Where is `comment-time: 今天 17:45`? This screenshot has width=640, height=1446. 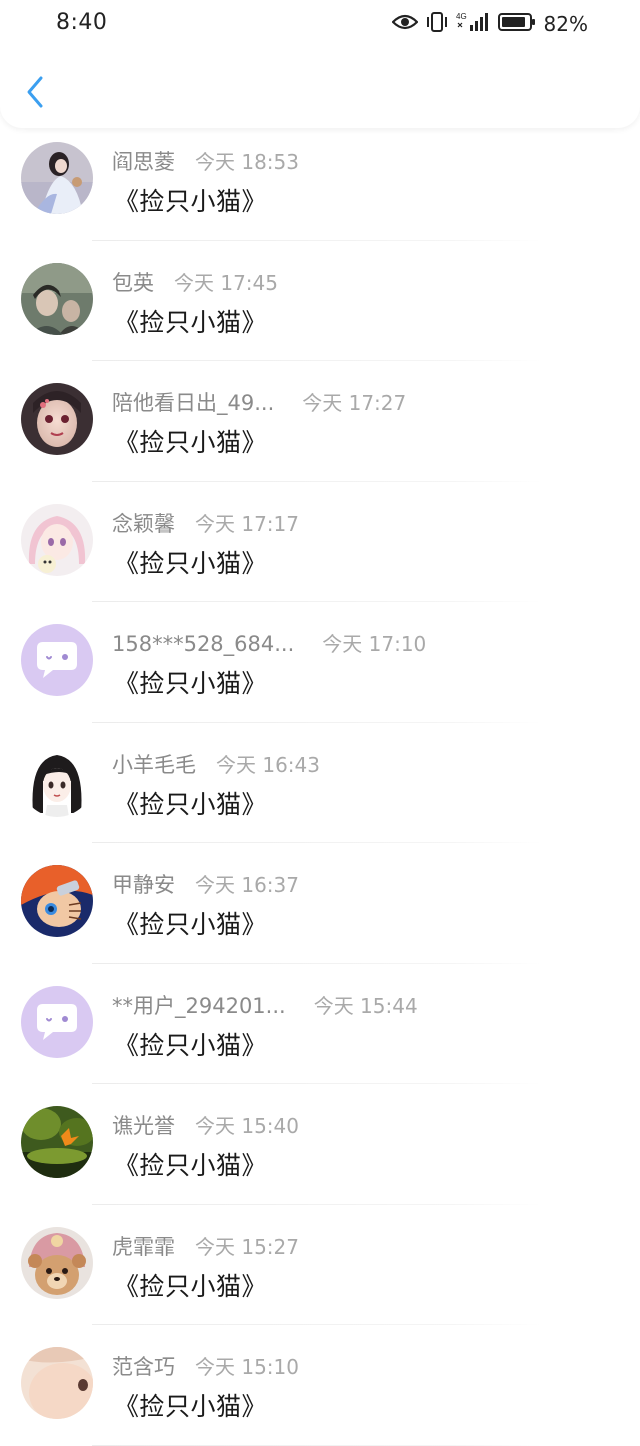 comment-time: 今天 17:45 is located at coordinates (226, 282).